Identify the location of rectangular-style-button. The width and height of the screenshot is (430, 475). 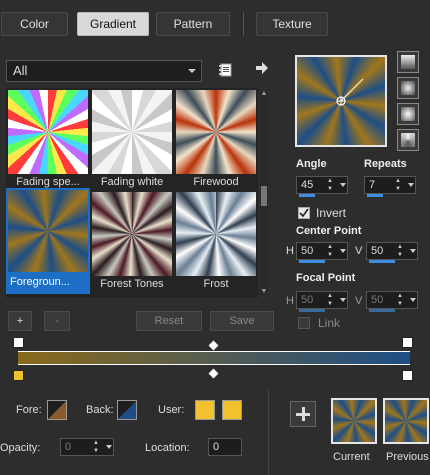
(408, 88).